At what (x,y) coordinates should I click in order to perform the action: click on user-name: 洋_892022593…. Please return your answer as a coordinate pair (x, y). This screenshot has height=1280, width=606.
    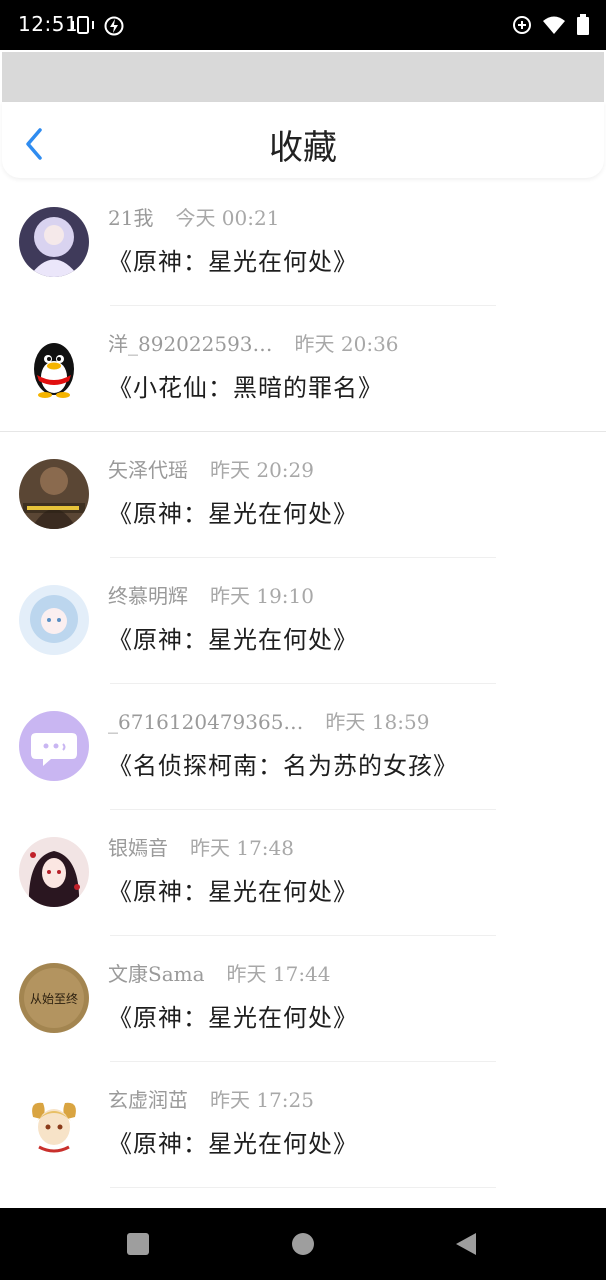
    Looking at the image, I should click on (190, 344).